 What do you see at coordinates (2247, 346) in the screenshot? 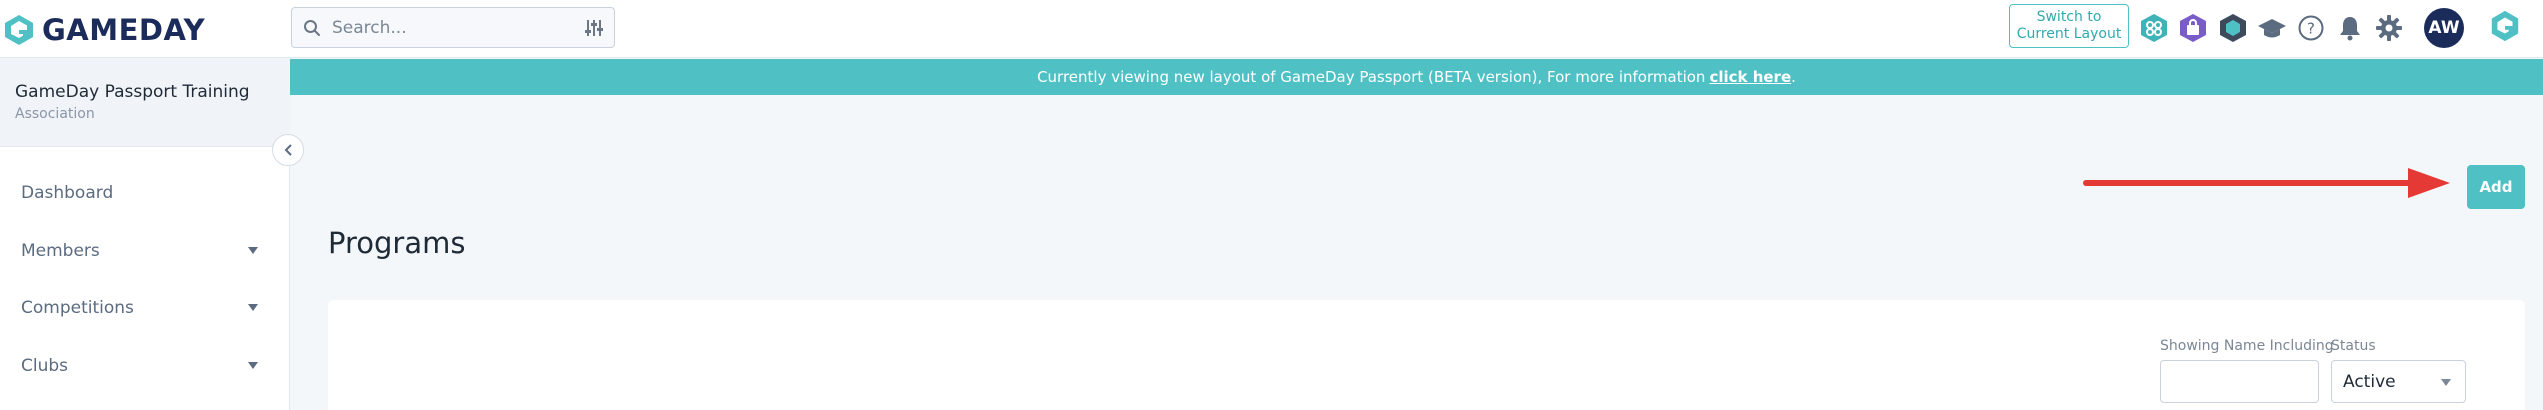
I see `name-filter-label: Showing Name Including` at bounding box center [2247, 346].